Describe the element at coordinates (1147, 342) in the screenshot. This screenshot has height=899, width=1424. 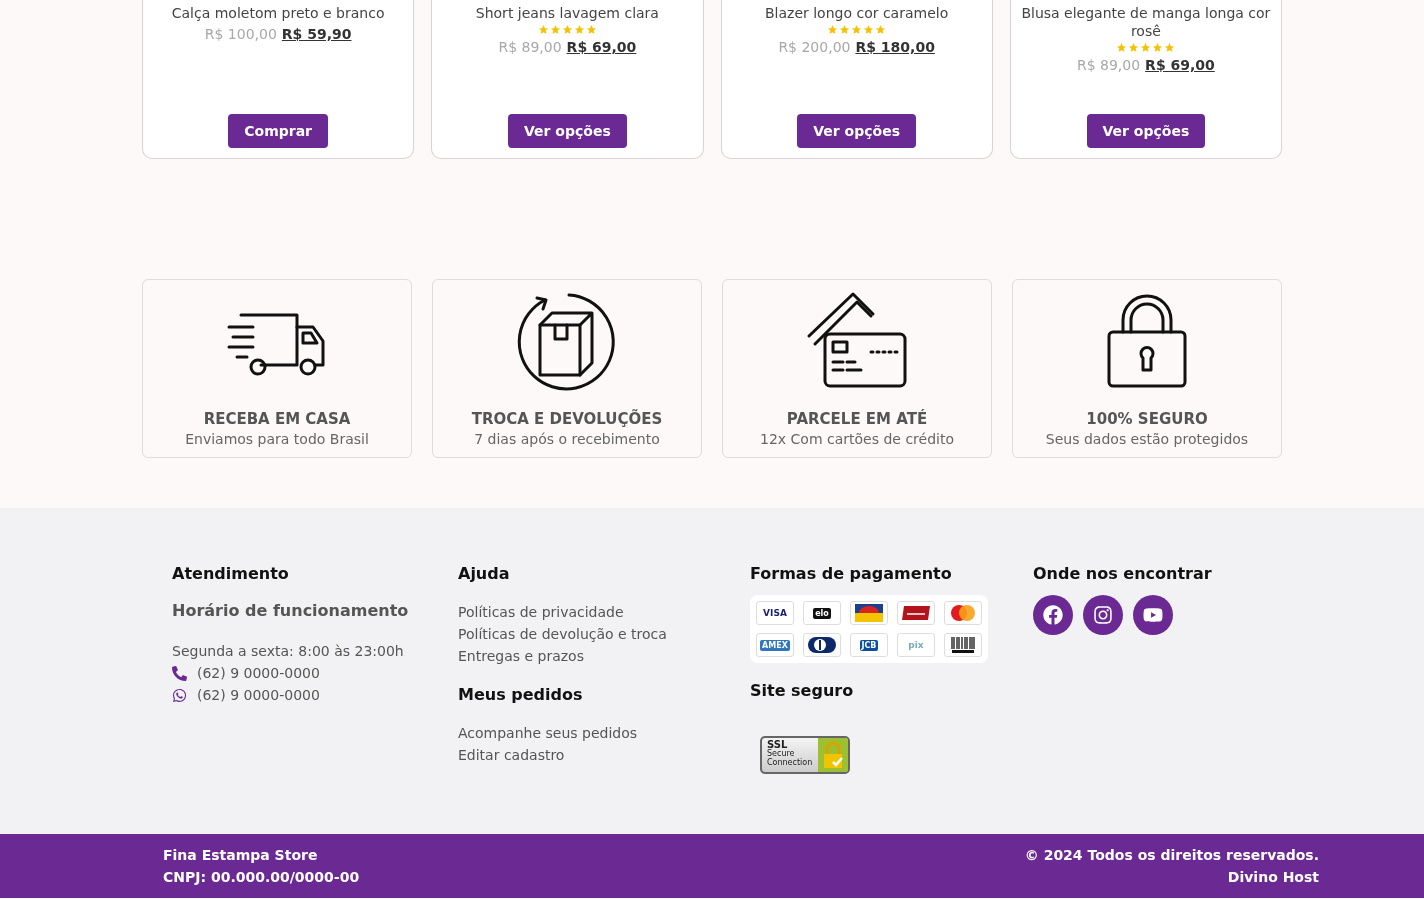
I see `padlock-icon` at that location.